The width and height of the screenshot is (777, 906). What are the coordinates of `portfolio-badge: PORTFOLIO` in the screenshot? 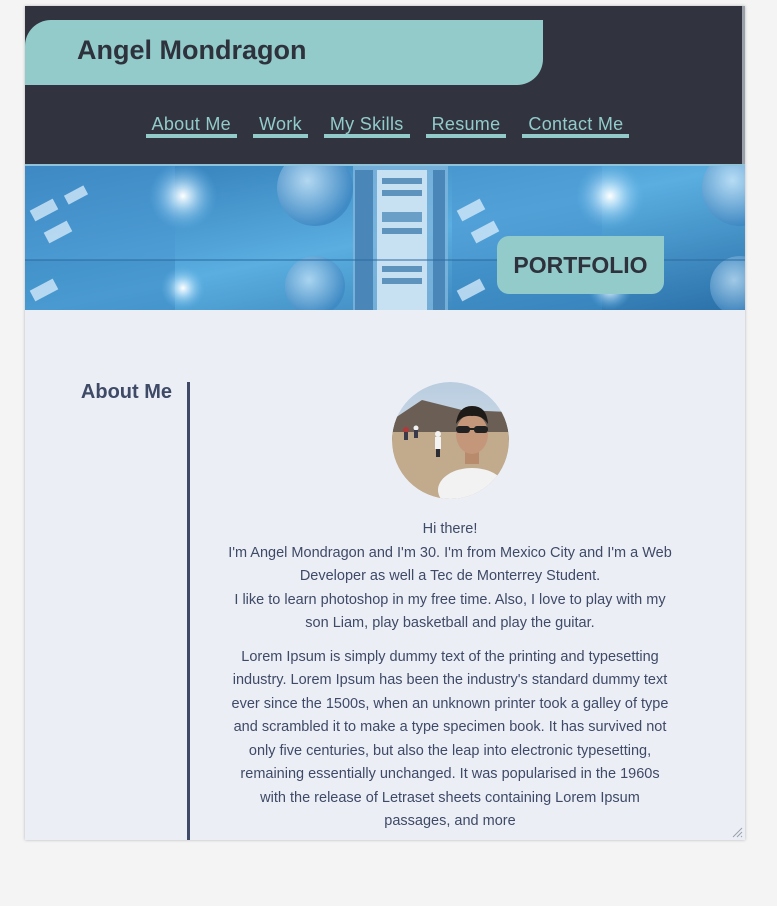 It's located at (580, 265).